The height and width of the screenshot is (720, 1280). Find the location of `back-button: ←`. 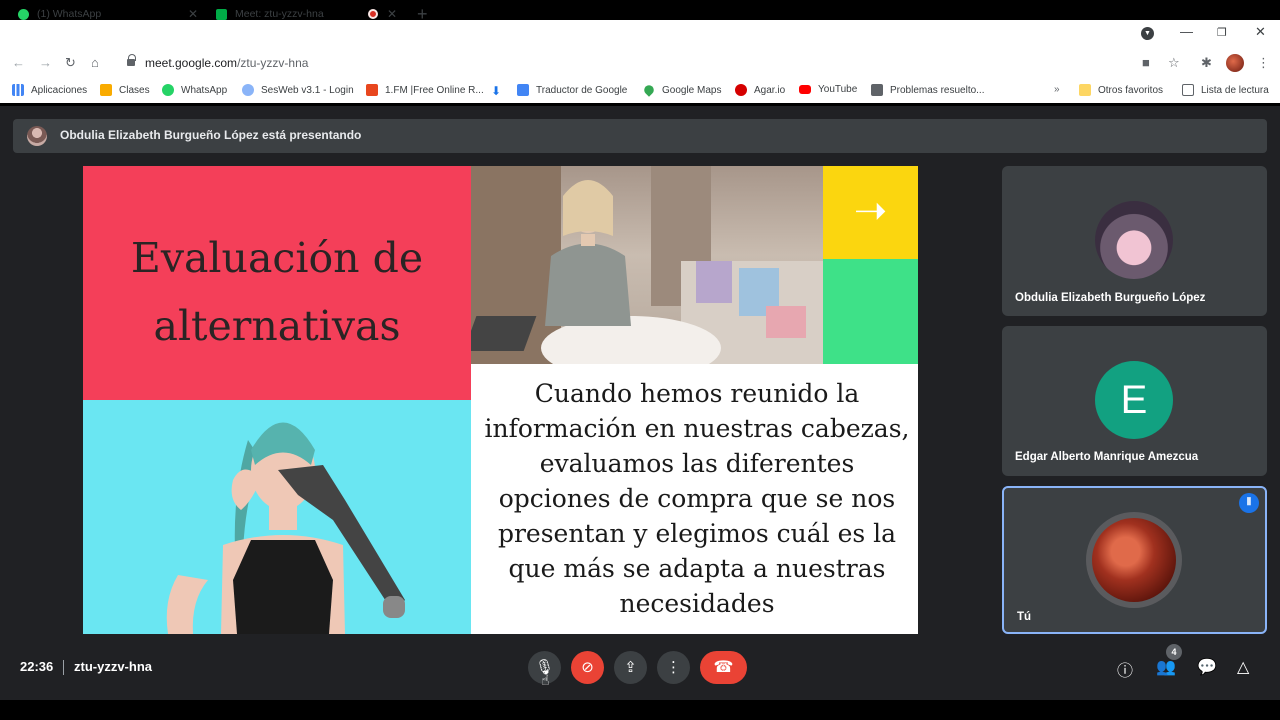

back-button: ← is located at coordinates (18, 62).